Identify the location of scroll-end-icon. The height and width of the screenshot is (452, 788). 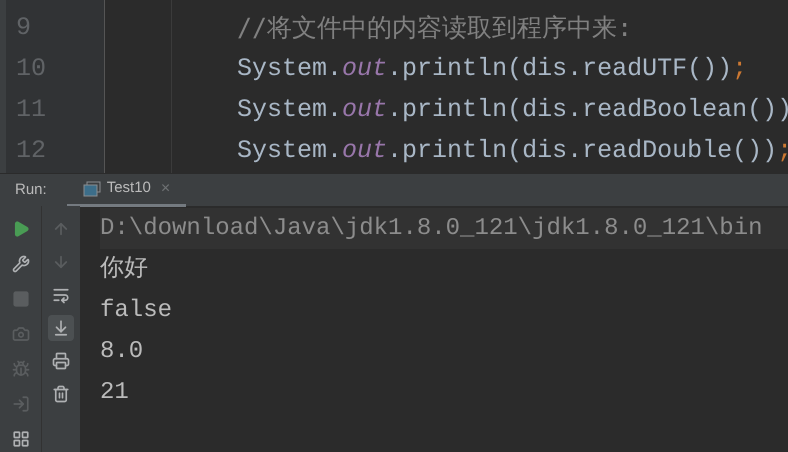
(61, 328).